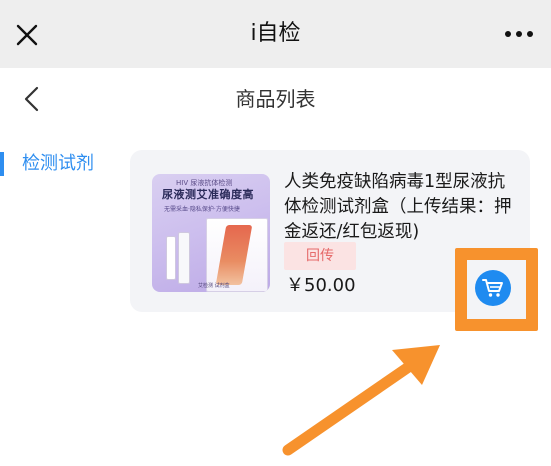 This screenshot has width=551, height=466. Describe the element at coordinates (361, 400) in the screenshot. I see `annotation-arrow` at that location.